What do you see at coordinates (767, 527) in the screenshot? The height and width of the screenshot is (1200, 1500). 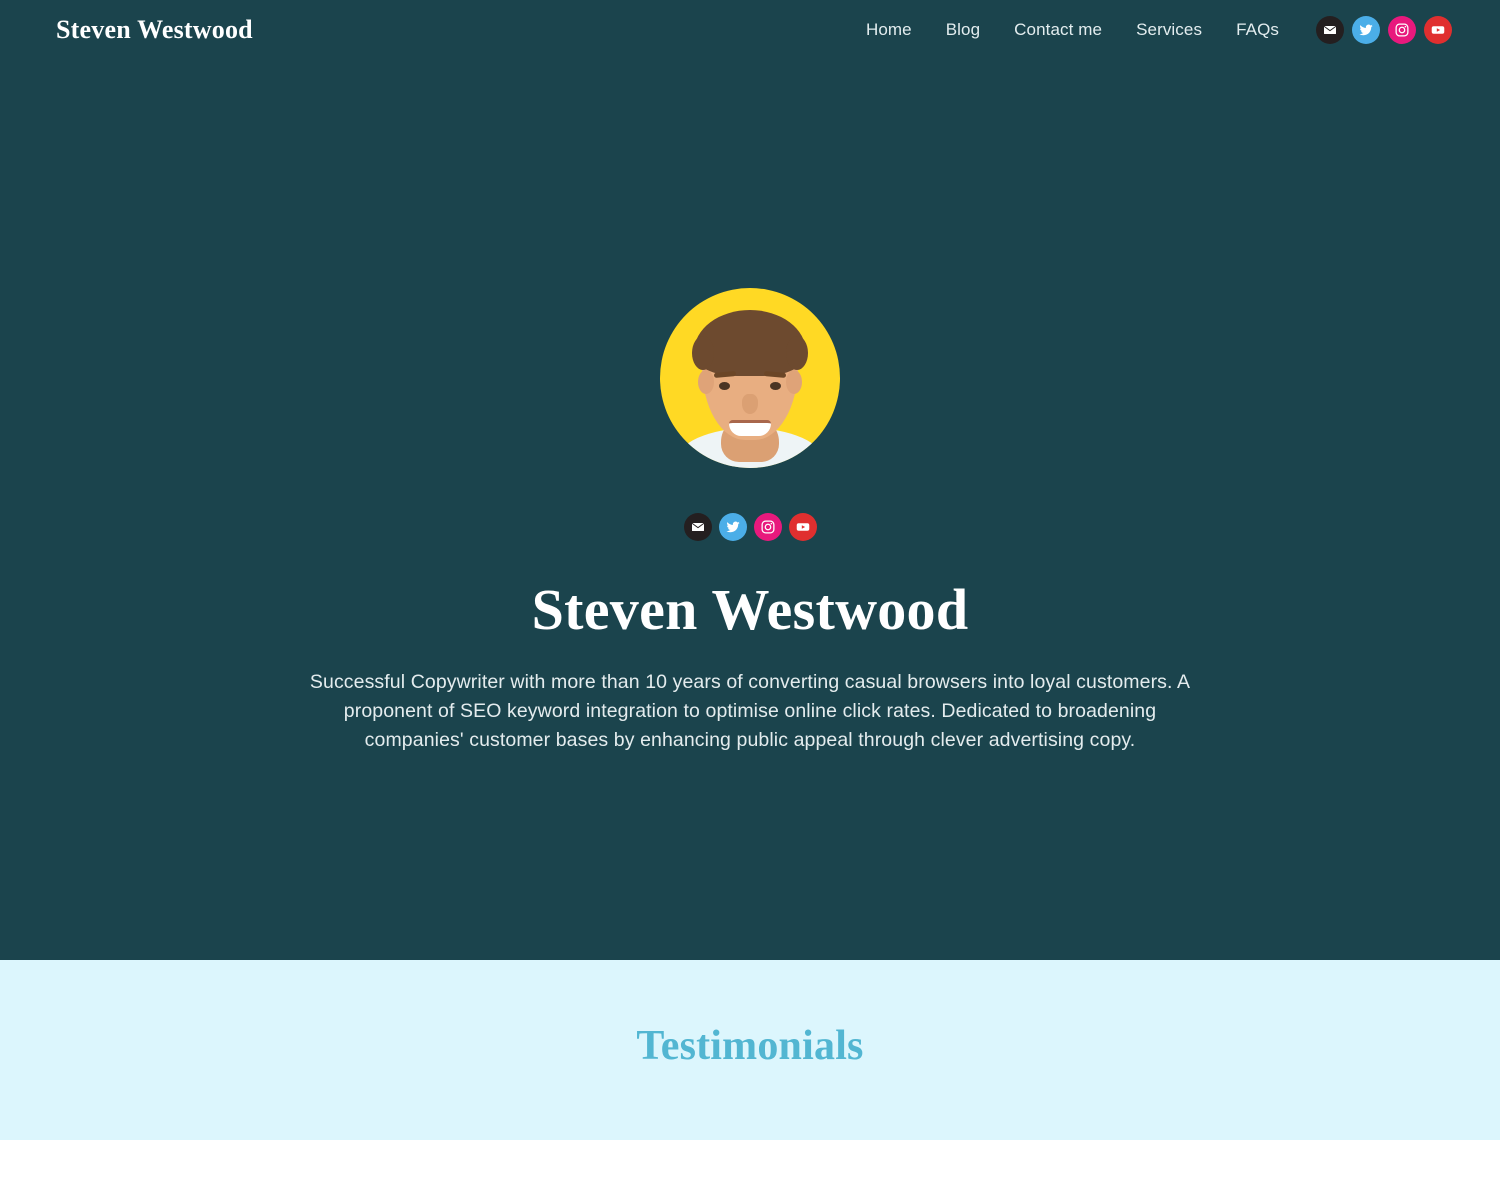 I see `hero-instagram-icon` at bounding box center [767, 527].